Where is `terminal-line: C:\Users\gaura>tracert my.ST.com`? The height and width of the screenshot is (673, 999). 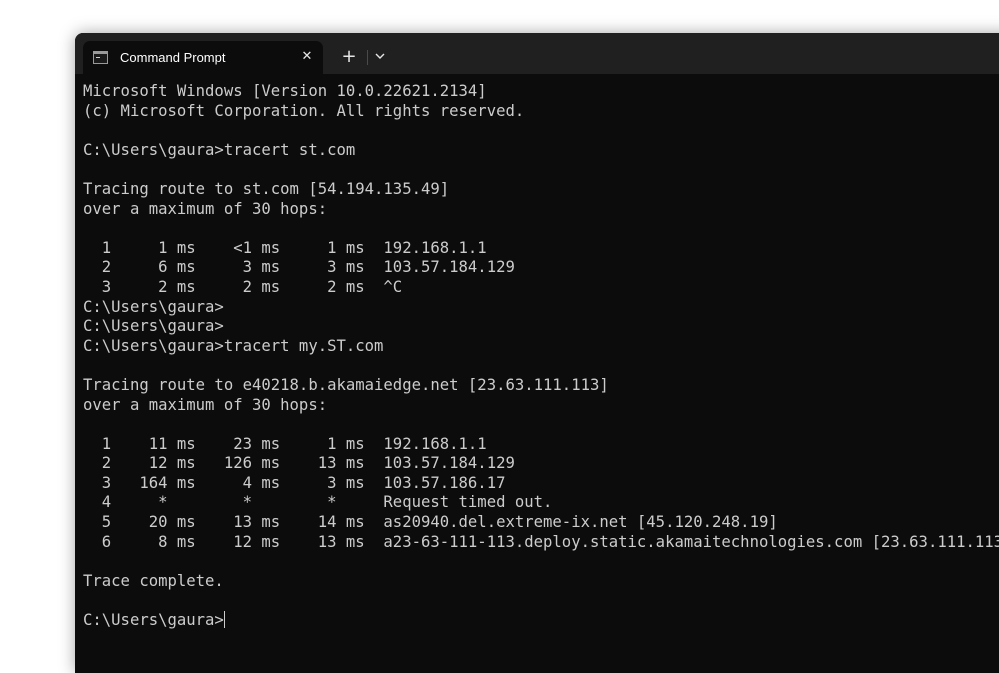 terminal-line: C:\Users\gaura>tracert my.ST.com is located at coordinates (233, 345).